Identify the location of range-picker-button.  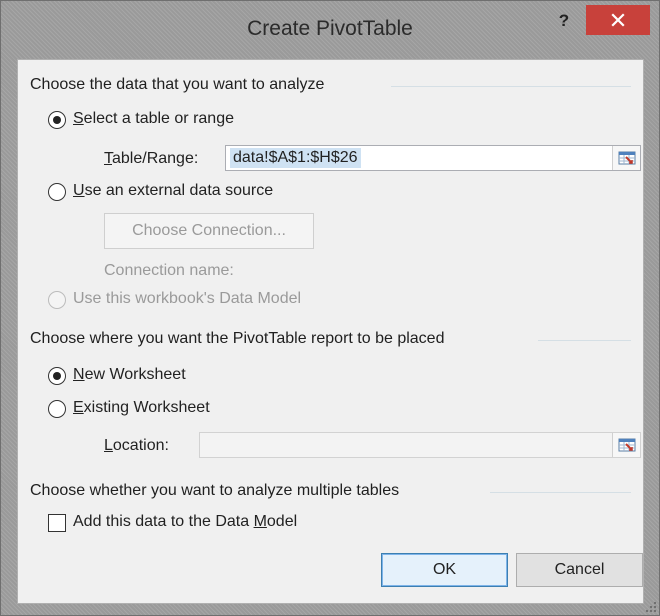
(626, 158).